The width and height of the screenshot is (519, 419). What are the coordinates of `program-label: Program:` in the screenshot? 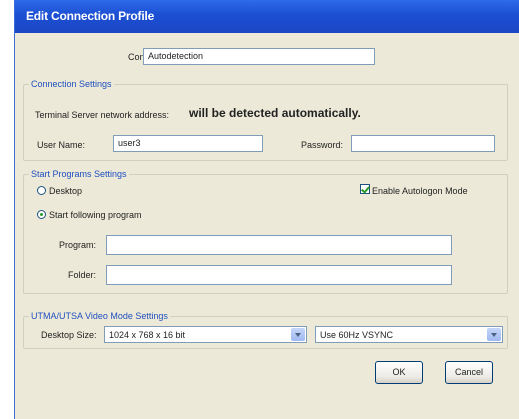 It's located at (78, 245).